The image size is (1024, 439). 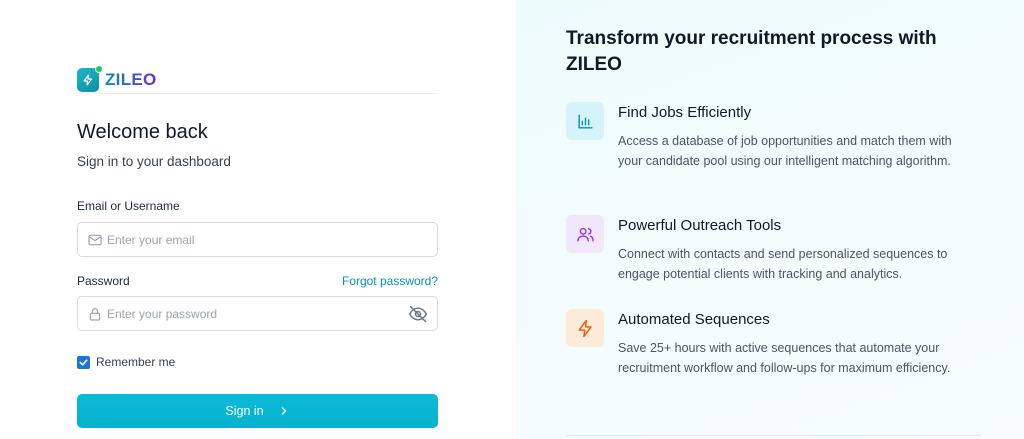 What do you see at coordinates (128, 206) in the screenshot?
I see `email-label: Email or Username` at bounding box center [128, 206].